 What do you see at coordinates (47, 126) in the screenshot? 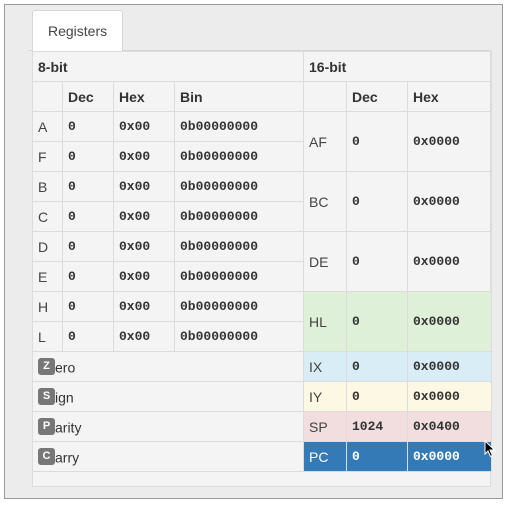
I see `reg8-name: A` at bounding box center [47, 126].